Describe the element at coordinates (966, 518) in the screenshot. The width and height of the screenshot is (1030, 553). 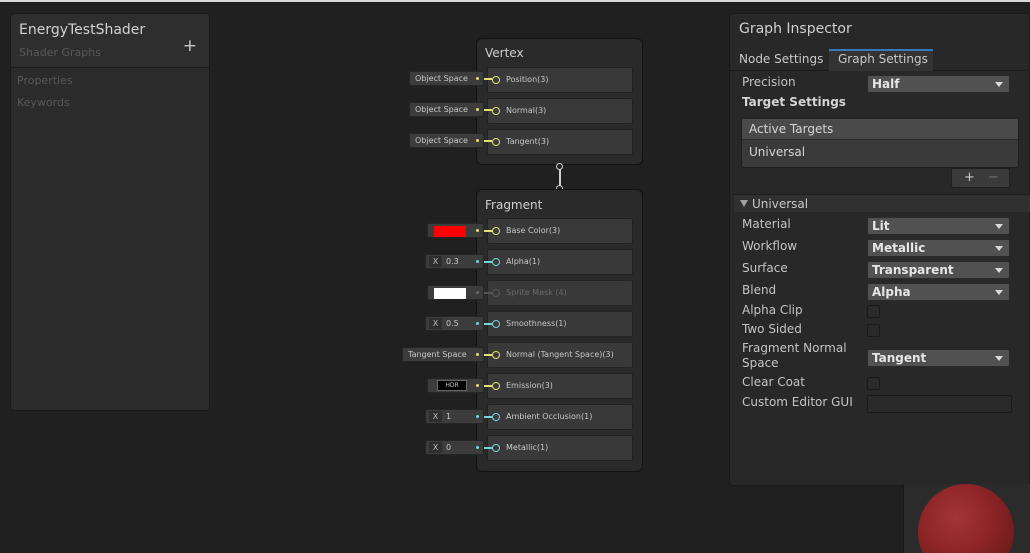
I see `main-preview-panel` at that location.